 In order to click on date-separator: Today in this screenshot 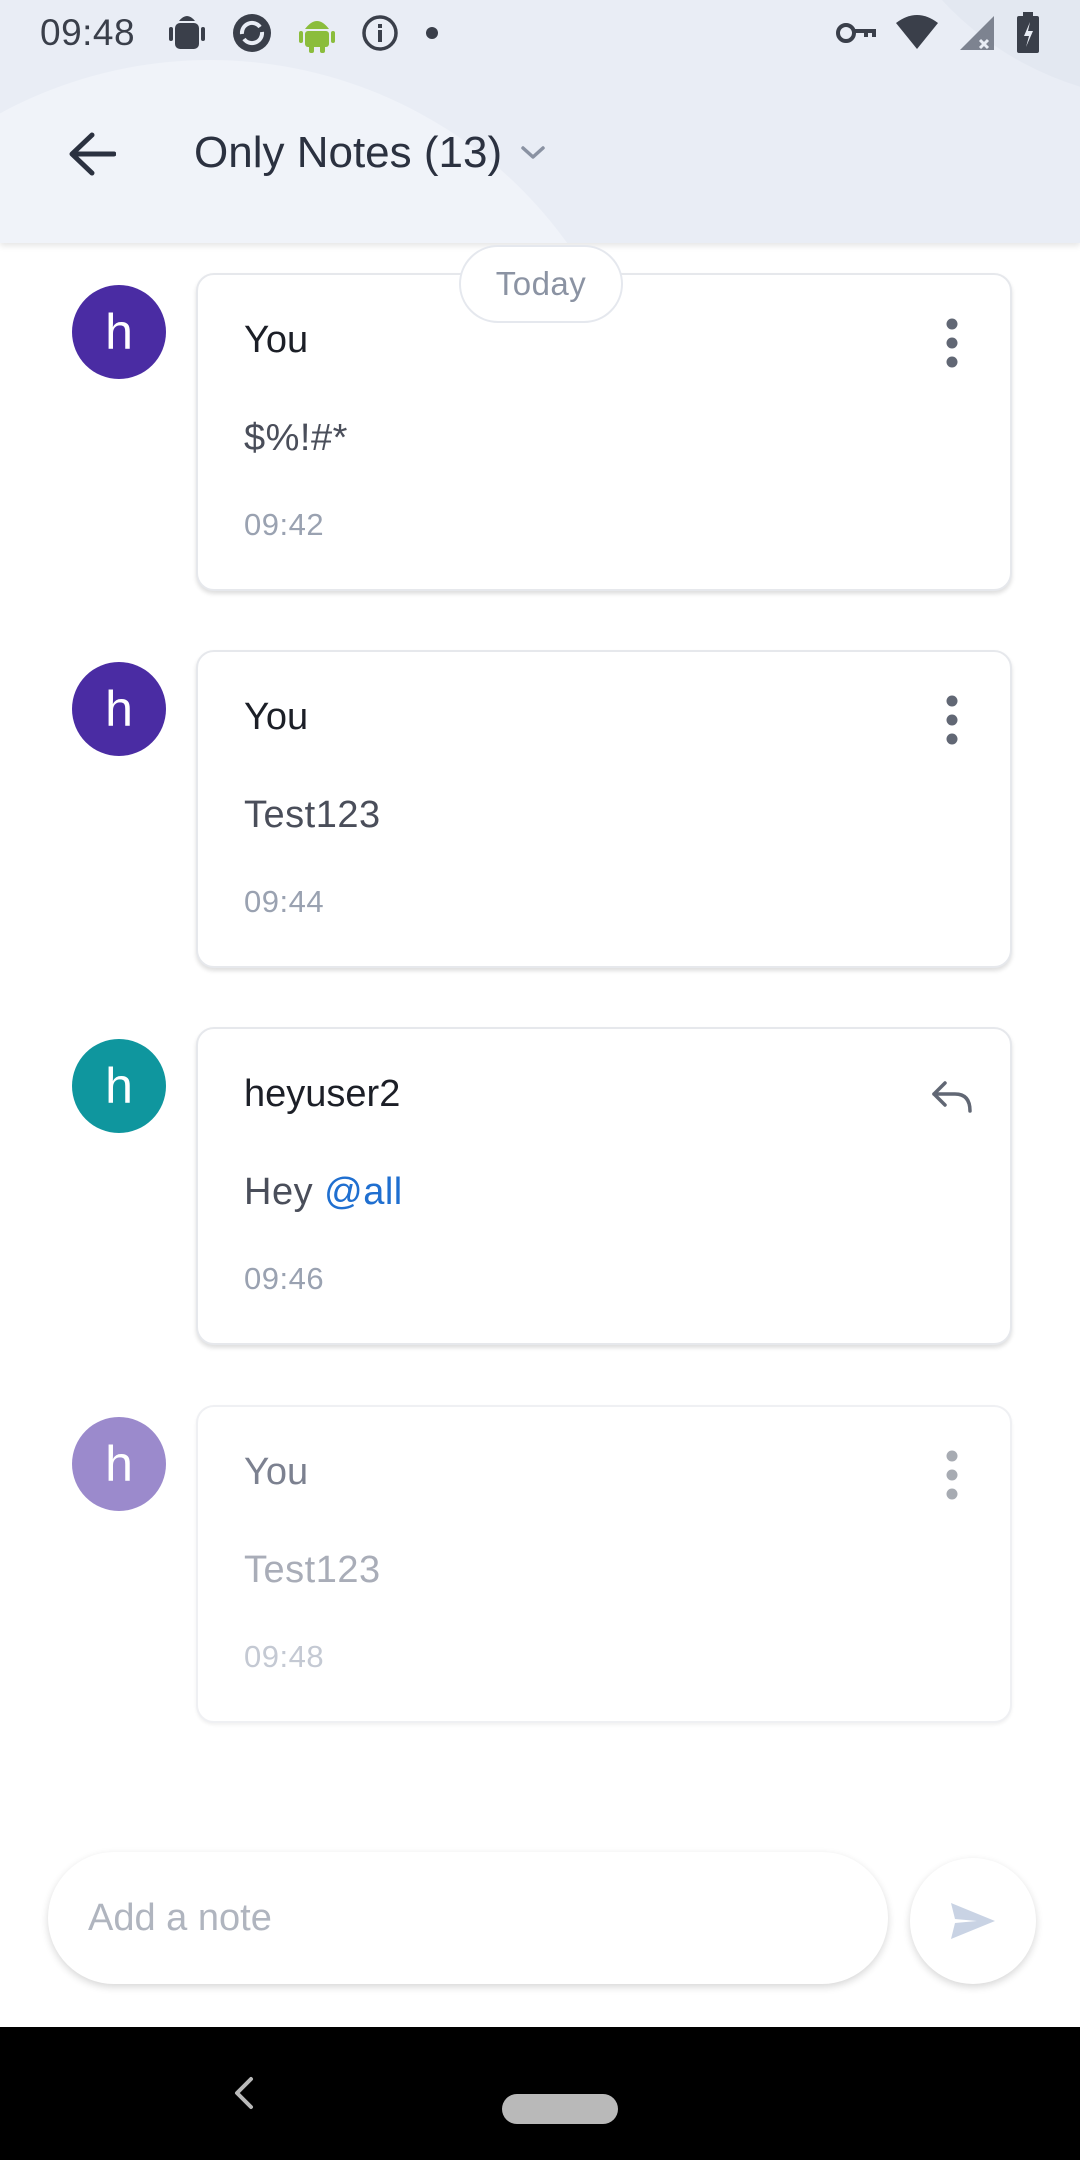, I will do `click(541, 284)`.